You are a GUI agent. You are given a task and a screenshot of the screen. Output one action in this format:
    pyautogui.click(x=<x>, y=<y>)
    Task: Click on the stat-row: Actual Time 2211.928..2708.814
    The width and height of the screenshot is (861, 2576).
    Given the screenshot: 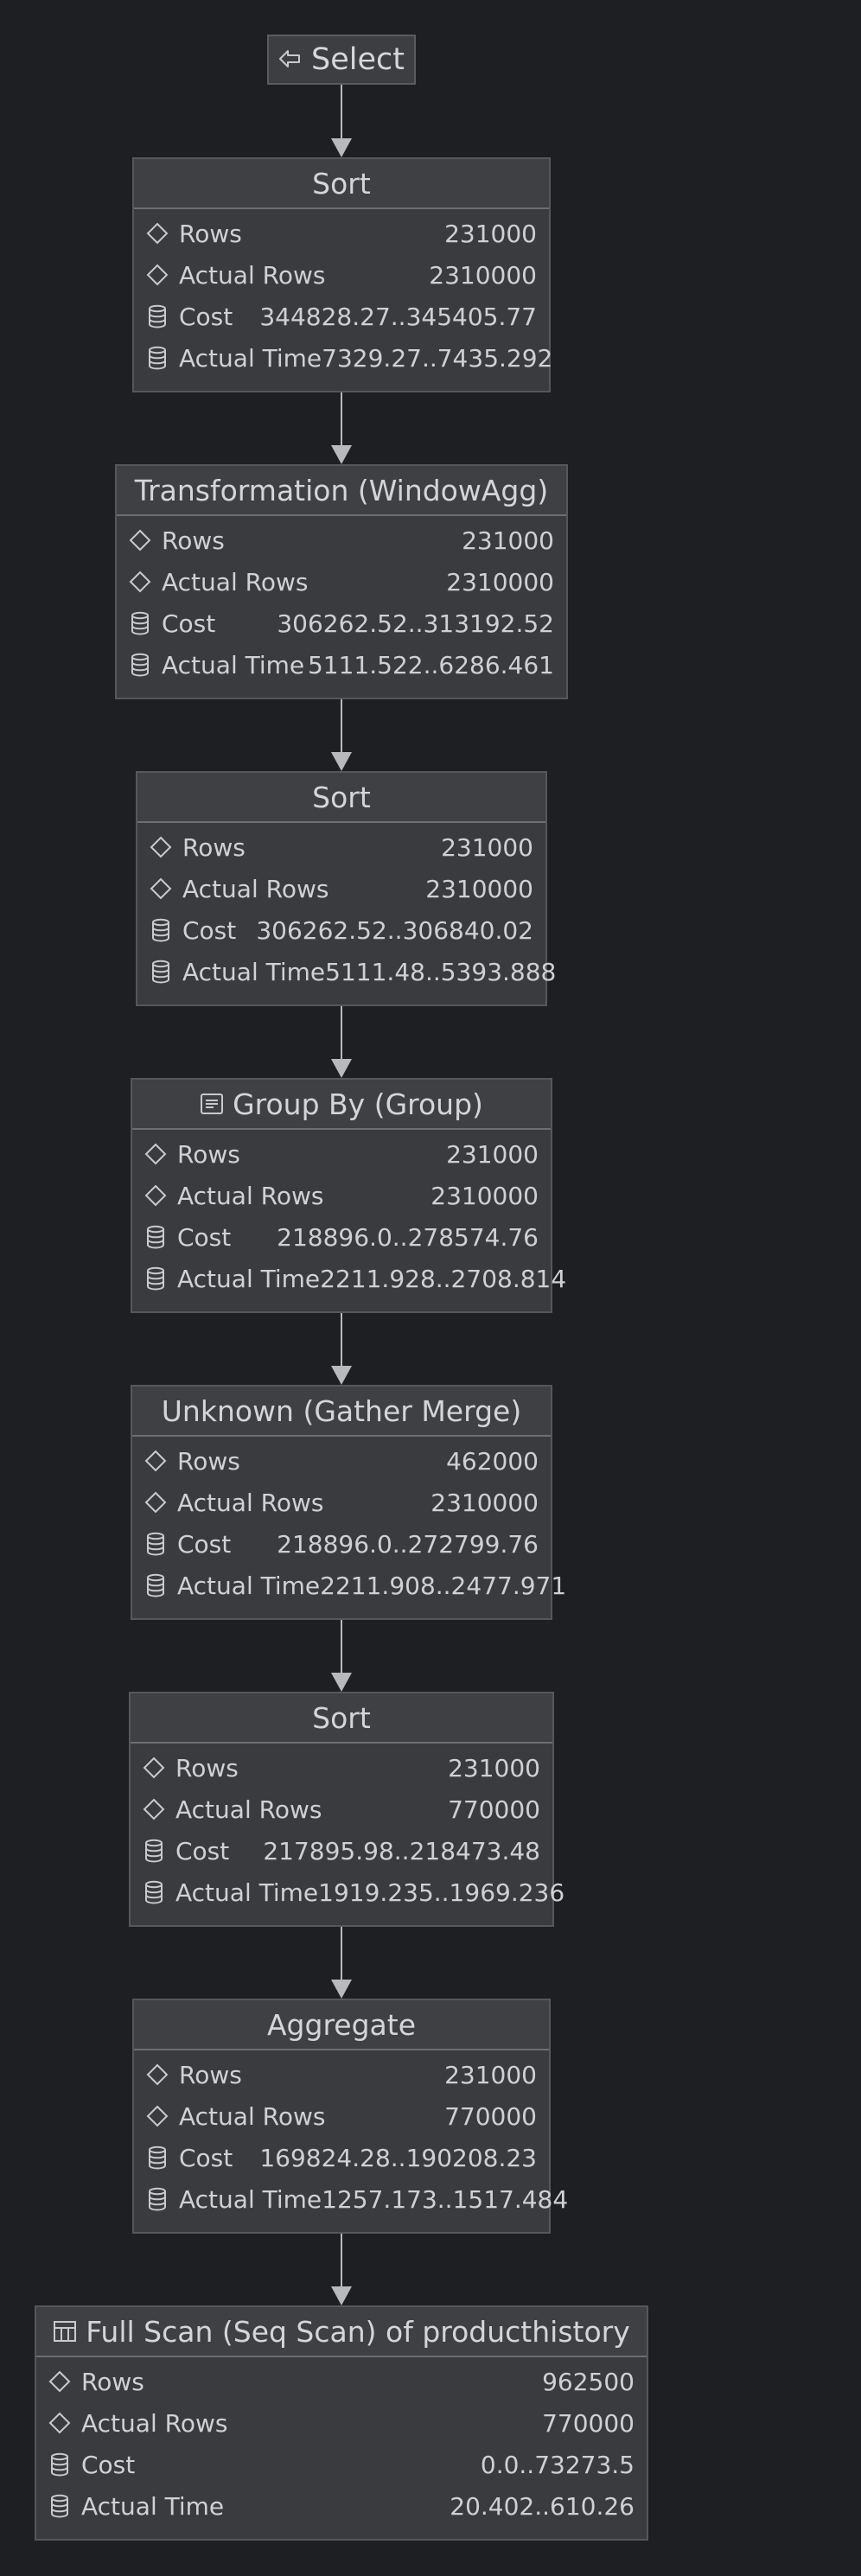 What is the action you would take?
    pyautogui.click(x=354, y=1278)
    